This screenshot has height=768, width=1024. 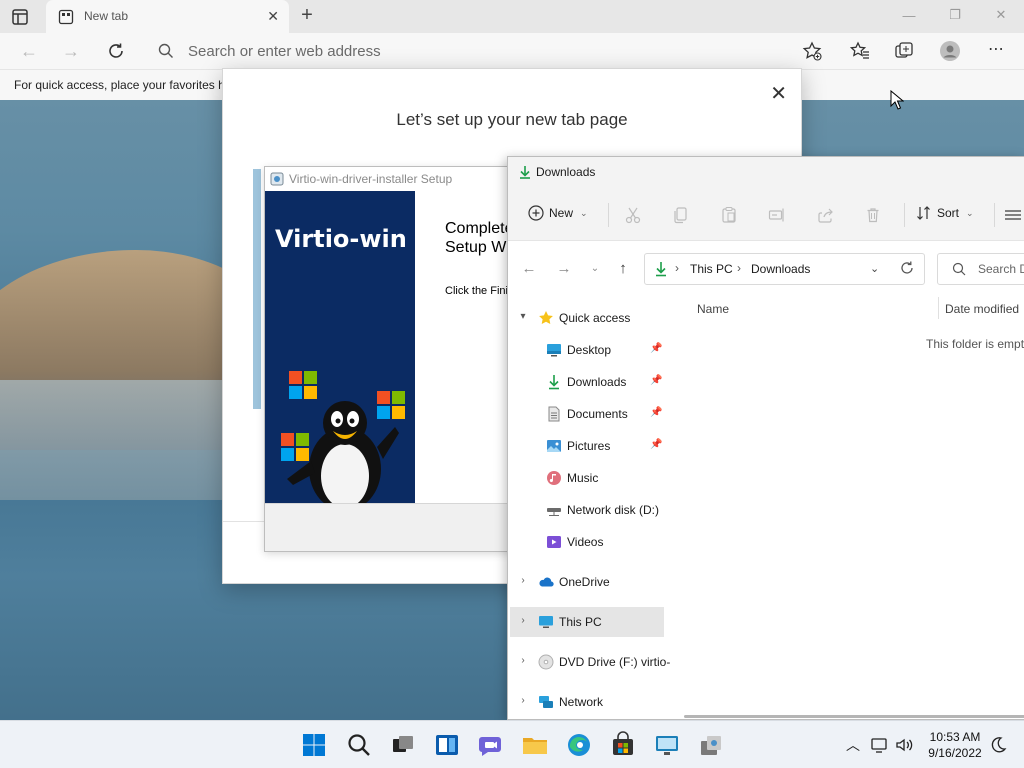 I want to click on file-explorer-icon, so click(x=535, y=745).